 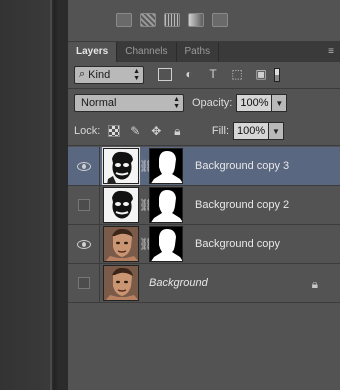 I want to click on lock-position-move-icon: ✥, so click(x=156, y=131).